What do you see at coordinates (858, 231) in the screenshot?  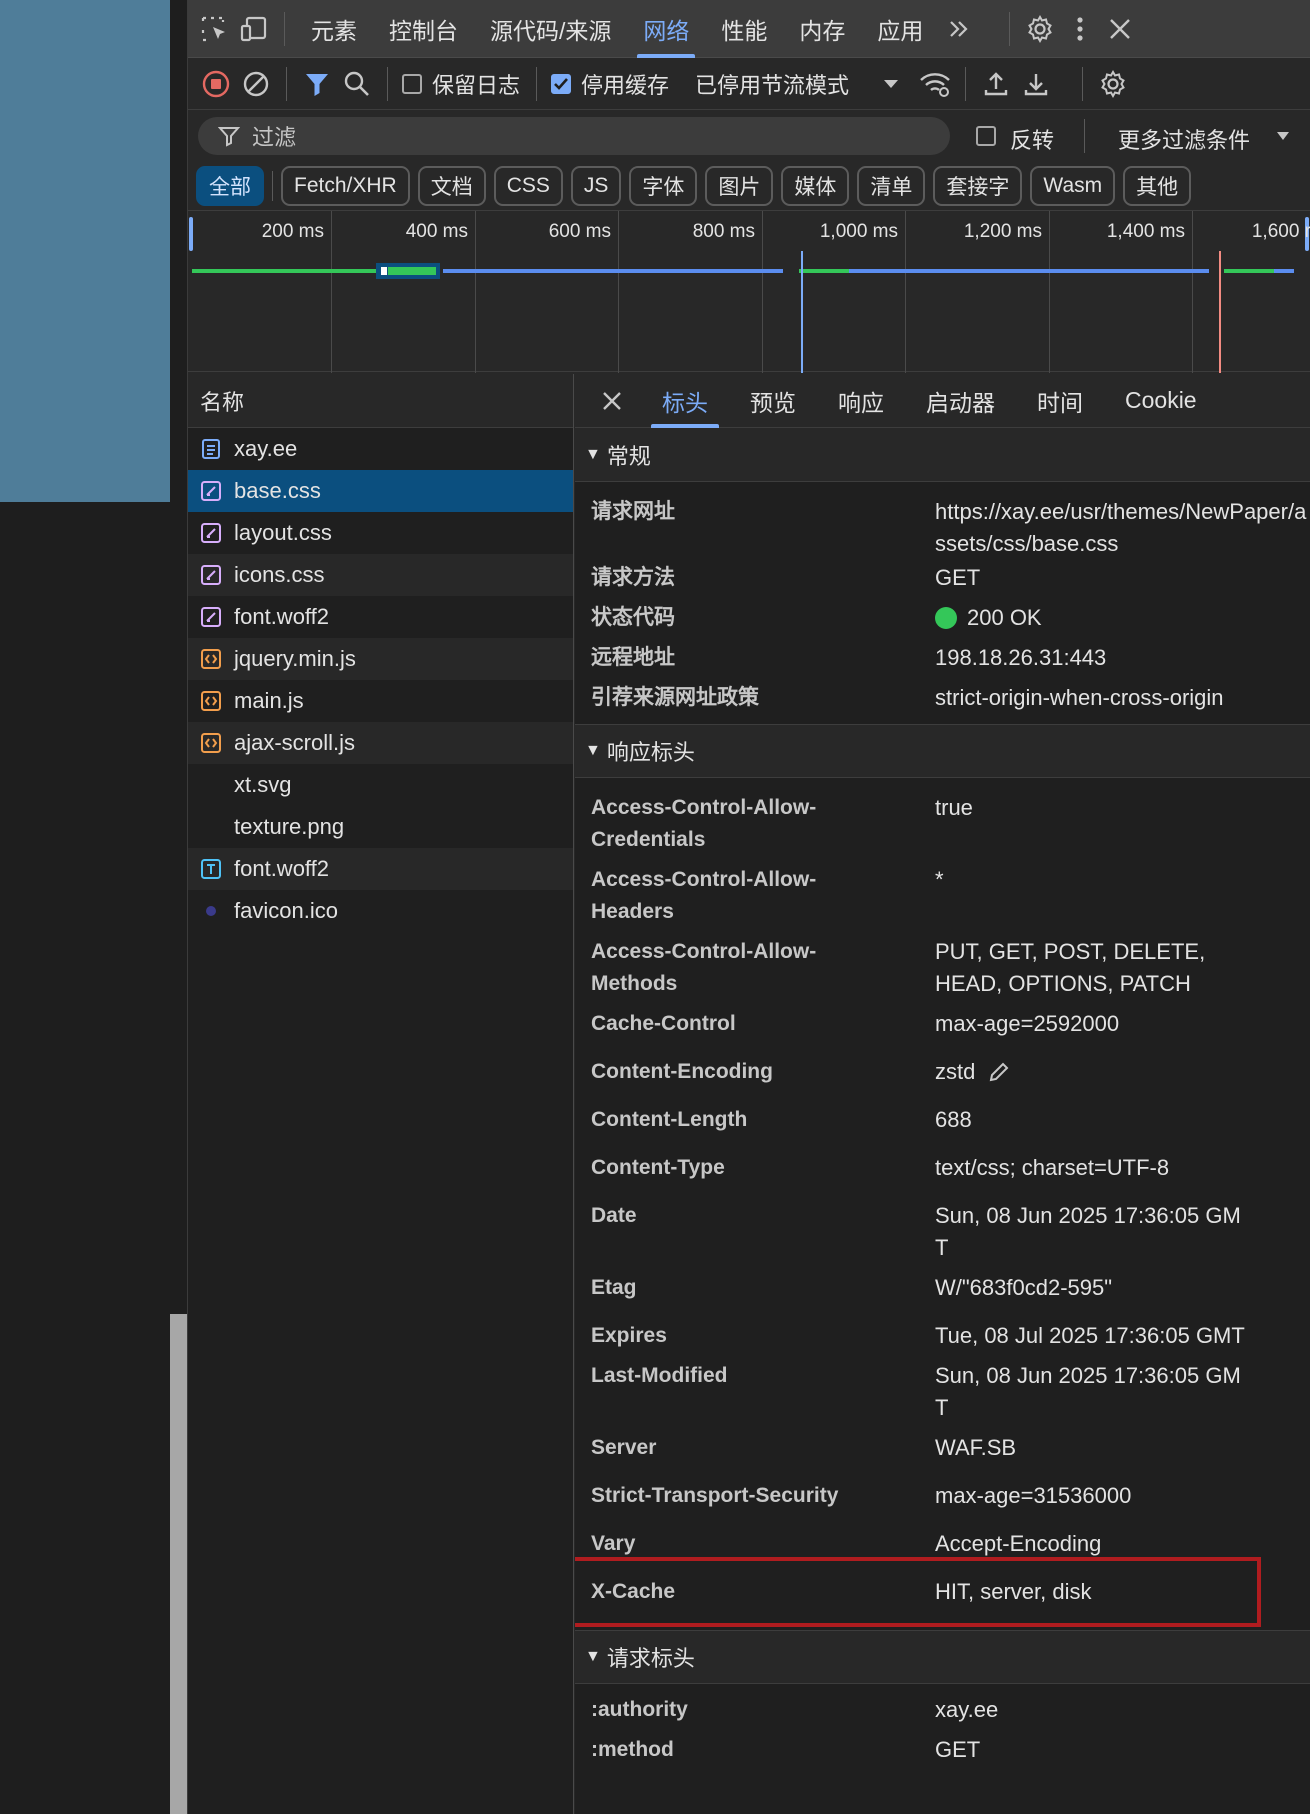 I see `tick-label: 1,000 ms` at bounding box center [858, 231].